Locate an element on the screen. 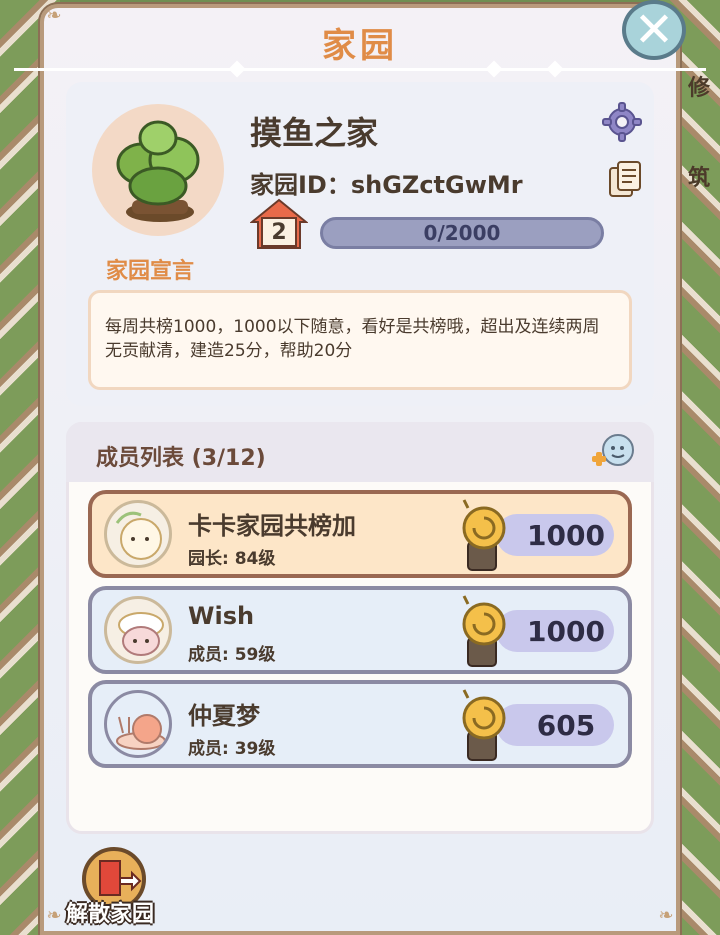 This screenshot has height=935, width=720. home-level: 2 is located at coordinates (279, 232).